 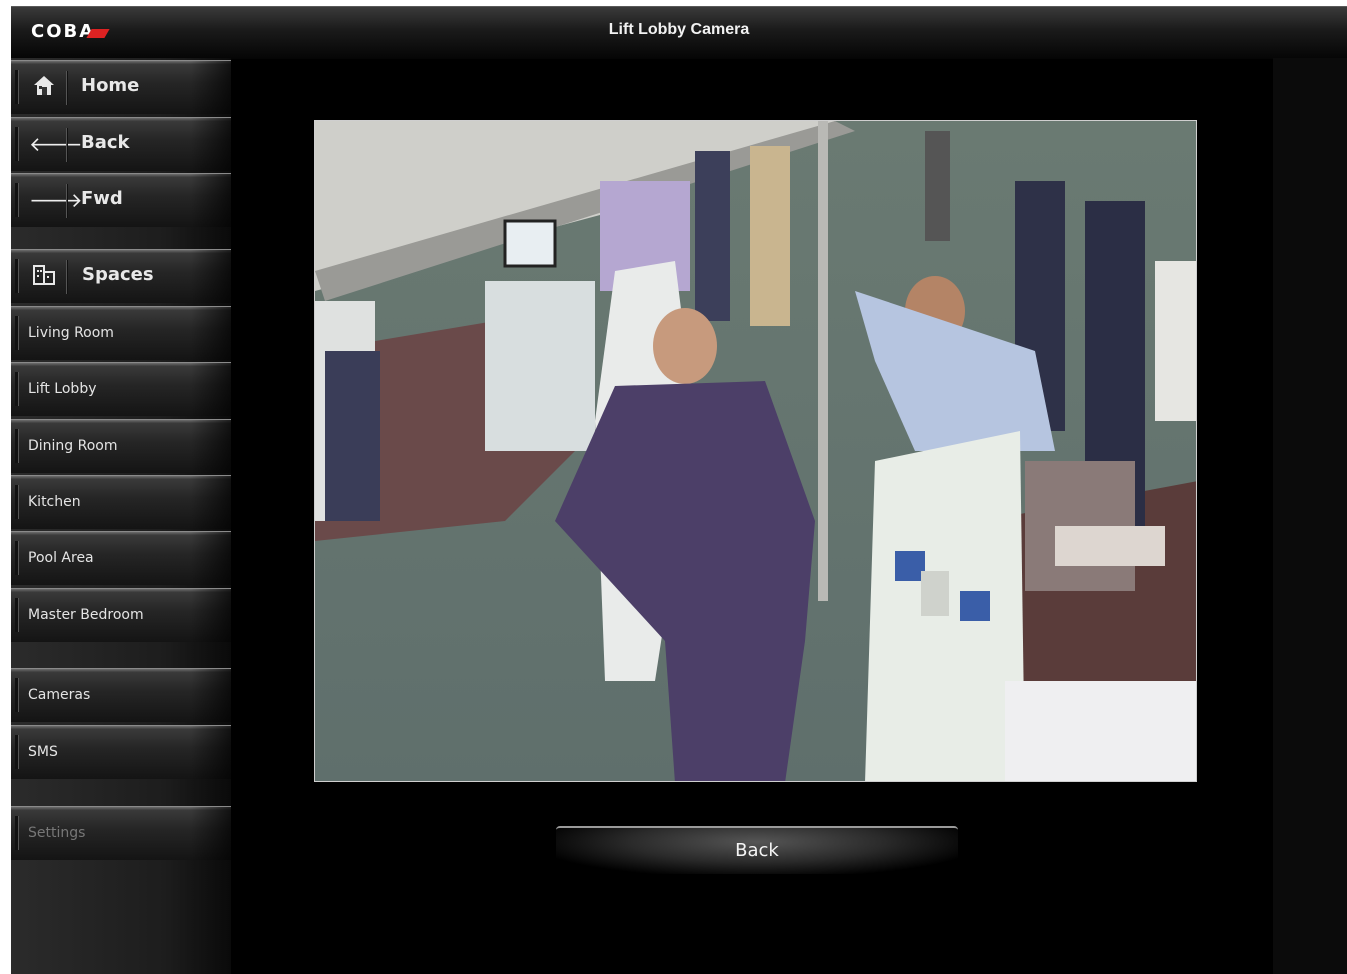 I want to click on nav-room-living-room: Living Room, so click(x=121, y=333).